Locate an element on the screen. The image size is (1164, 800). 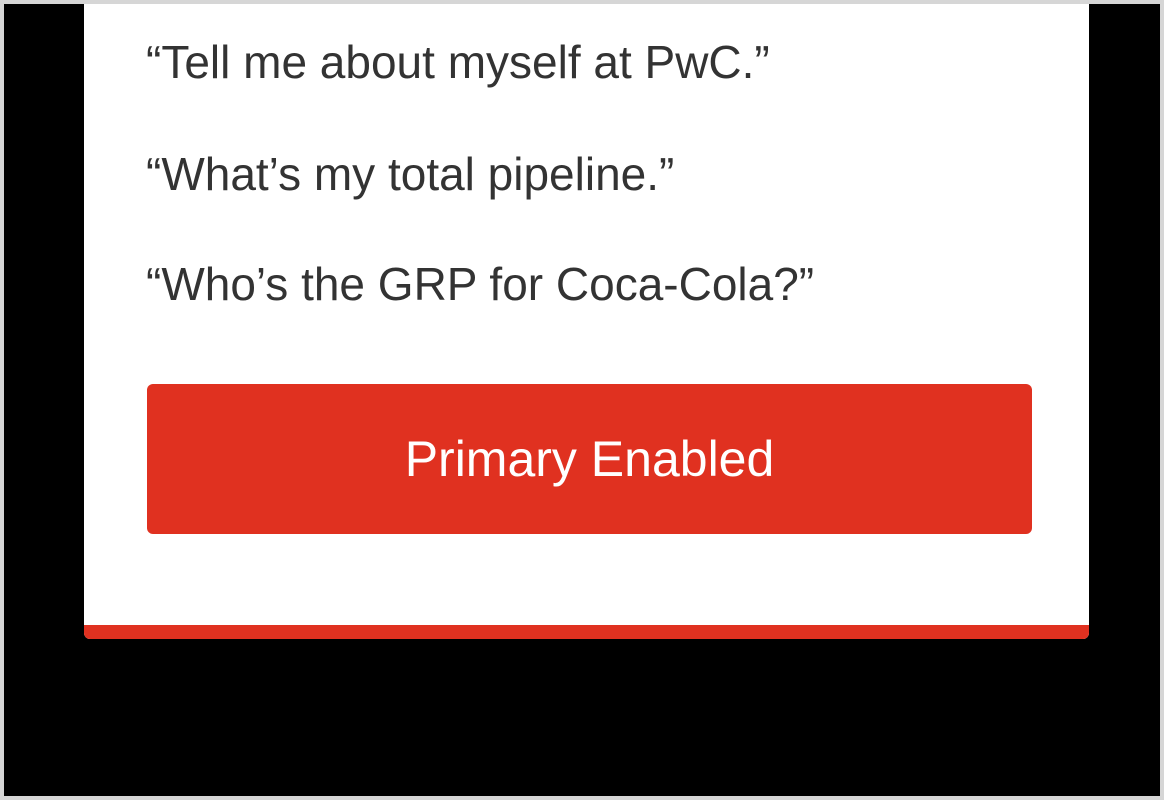
suggestion-prompt-1: “Tell me about myself at PwC.” is located at coordinates (458, 62).